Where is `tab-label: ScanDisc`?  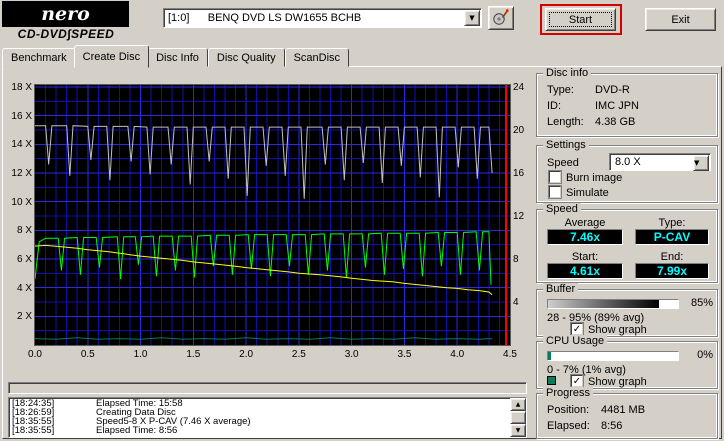 tab-label: ScanDisc is located at coordinates (317, 58).